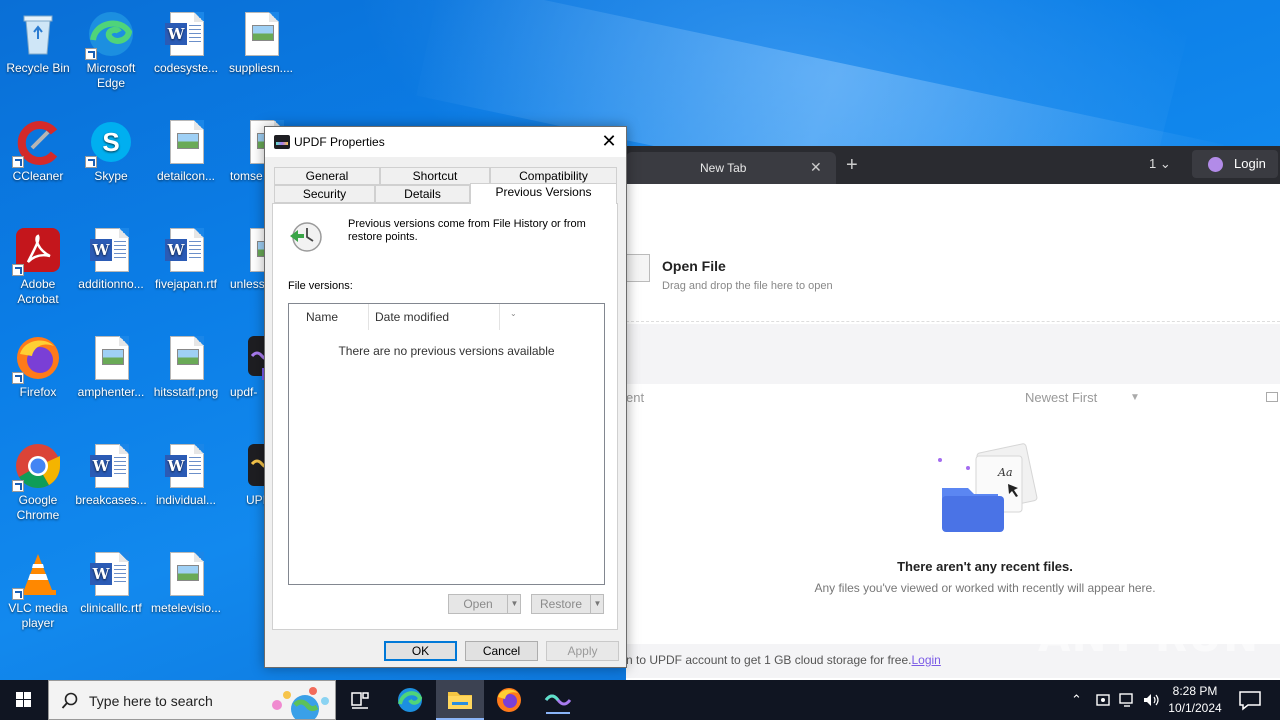 The height and width of the screenshot is (720, 1280). What do you see at coordinates (543, 193) in the screenshot?
I see `tab-previous-versions: Previous Versions` at bounding box center [543, 193].